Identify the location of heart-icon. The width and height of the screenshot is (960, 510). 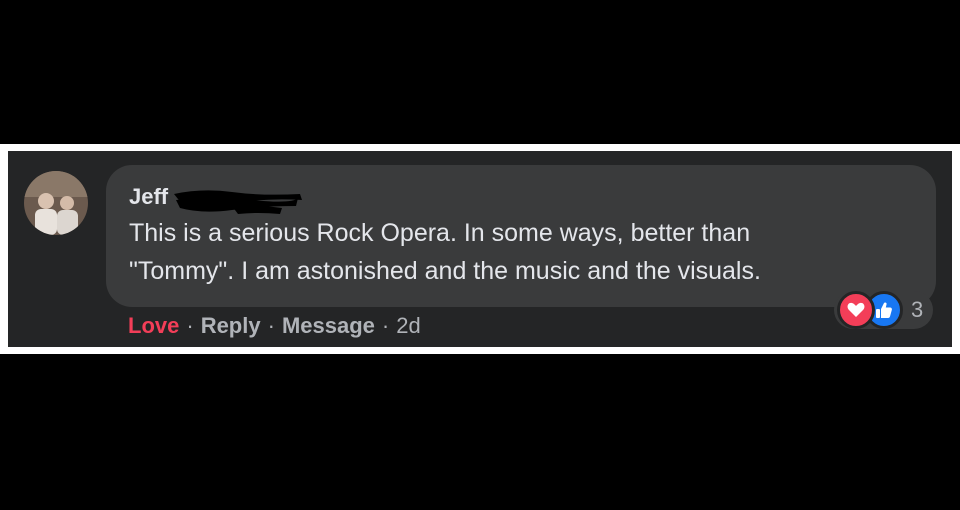
(856, 310).